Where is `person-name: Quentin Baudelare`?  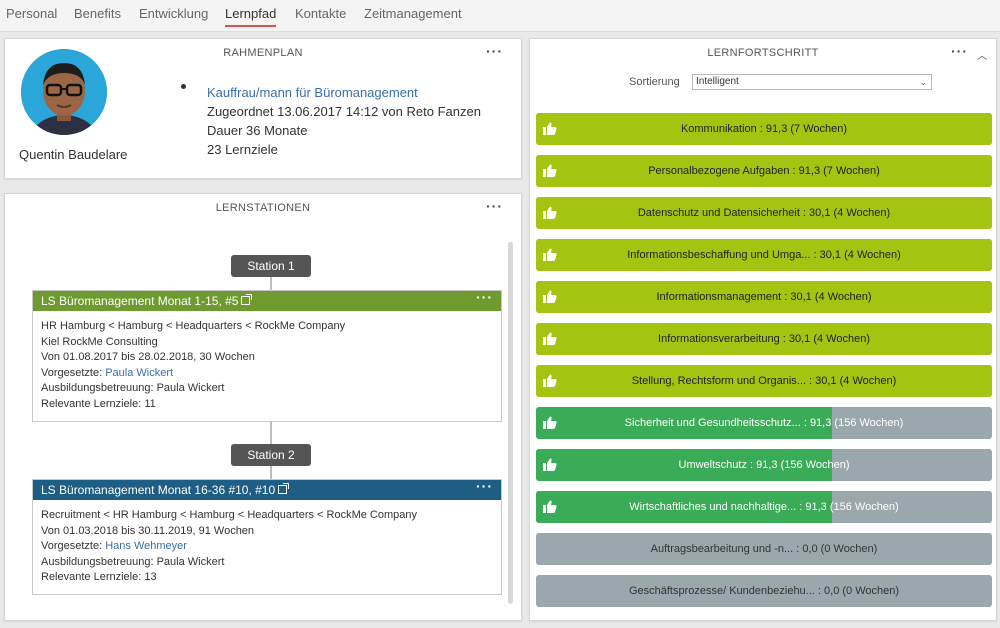 person-name: Quentin Baudelare is located at coordinates (73, 154).